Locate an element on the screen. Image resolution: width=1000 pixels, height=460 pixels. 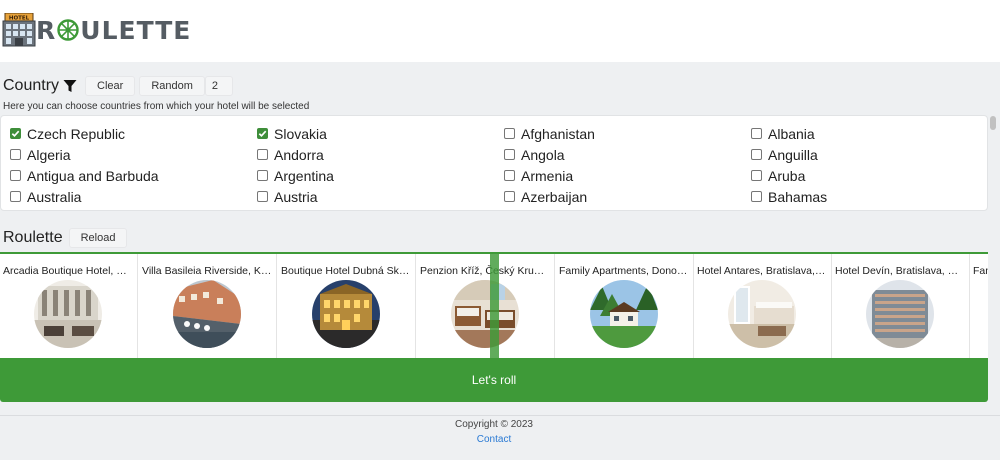
copyright-text: Copyright © 2023 is located at coordinates (494, 424).